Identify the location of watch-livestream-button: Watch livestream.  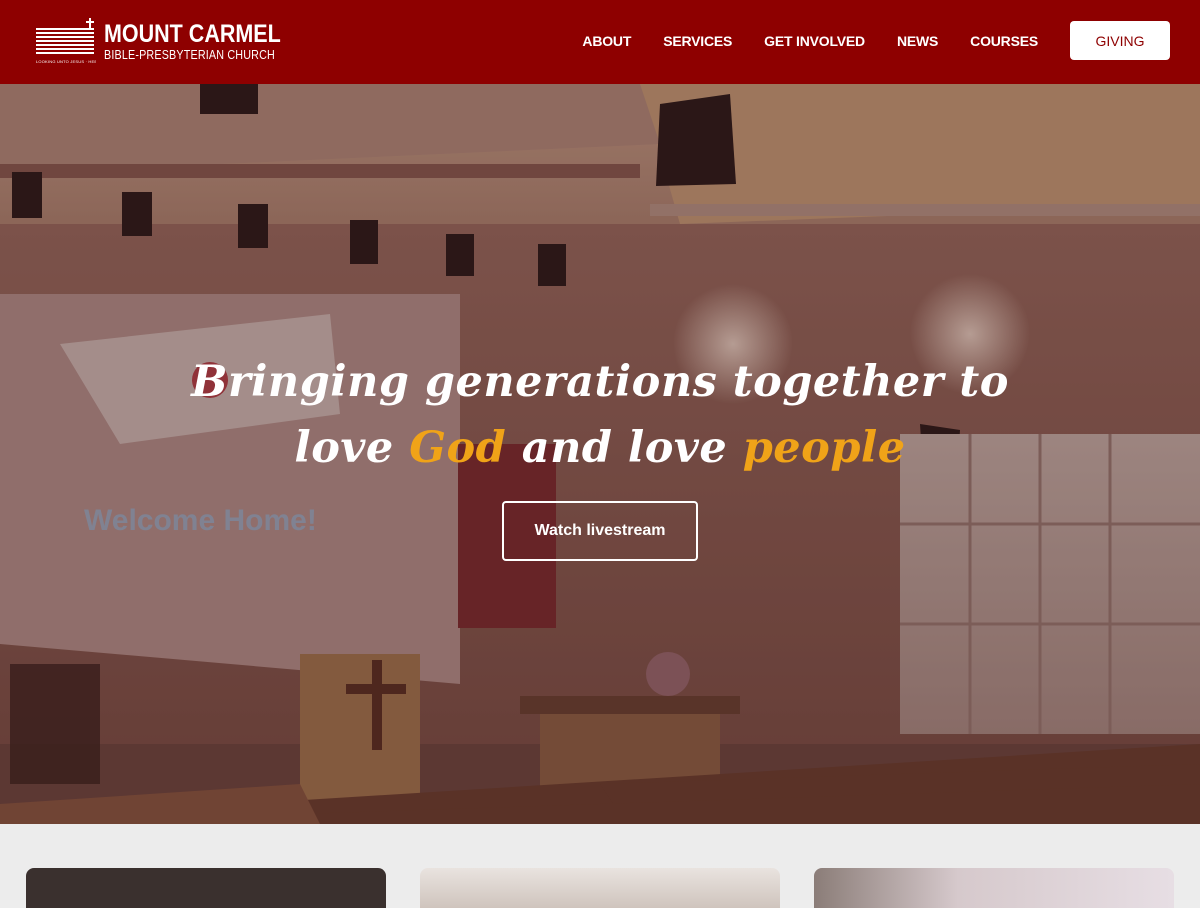
(600, 531).